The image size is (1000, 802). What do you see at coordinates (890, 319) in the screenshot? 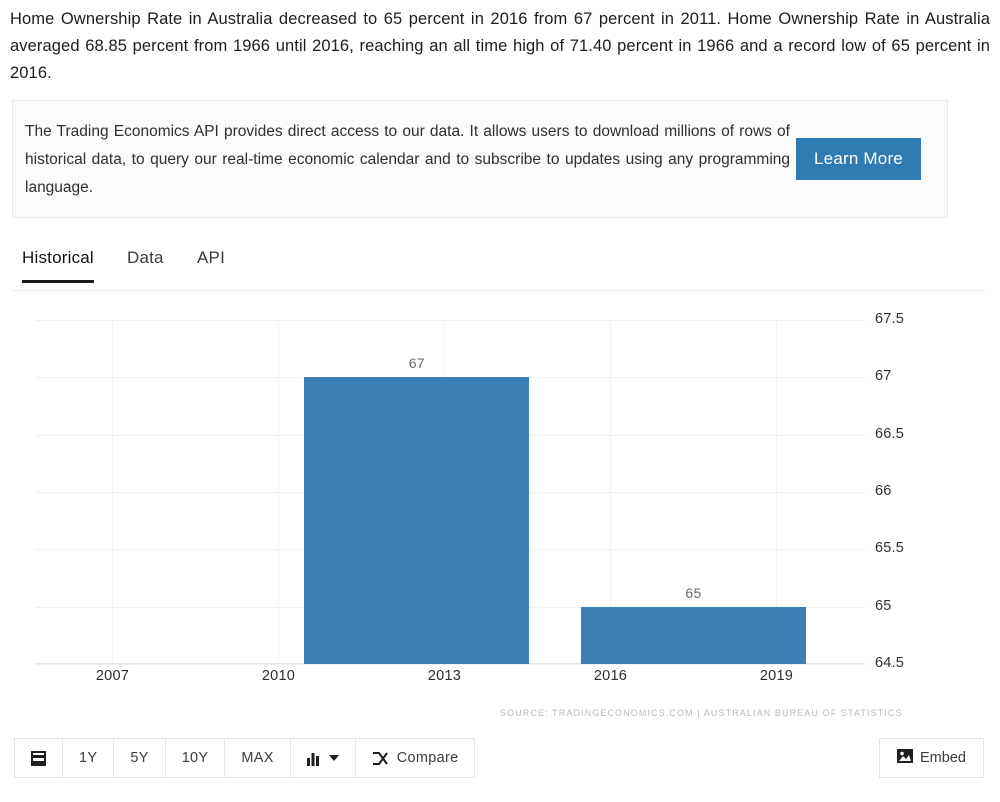
I see `chart-y-tick-label: 67.5` at bounding box center [890, 319].